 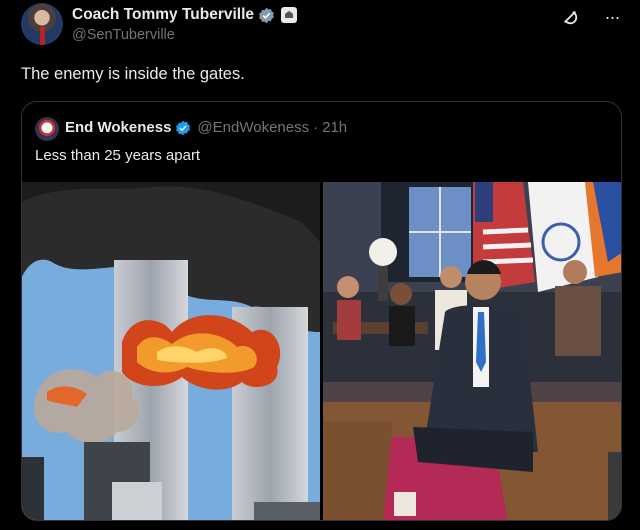 What do you see at coordinates (289, 15) in the screenshot?
I see `government-badge-icon` at bounding box center [289, 15].